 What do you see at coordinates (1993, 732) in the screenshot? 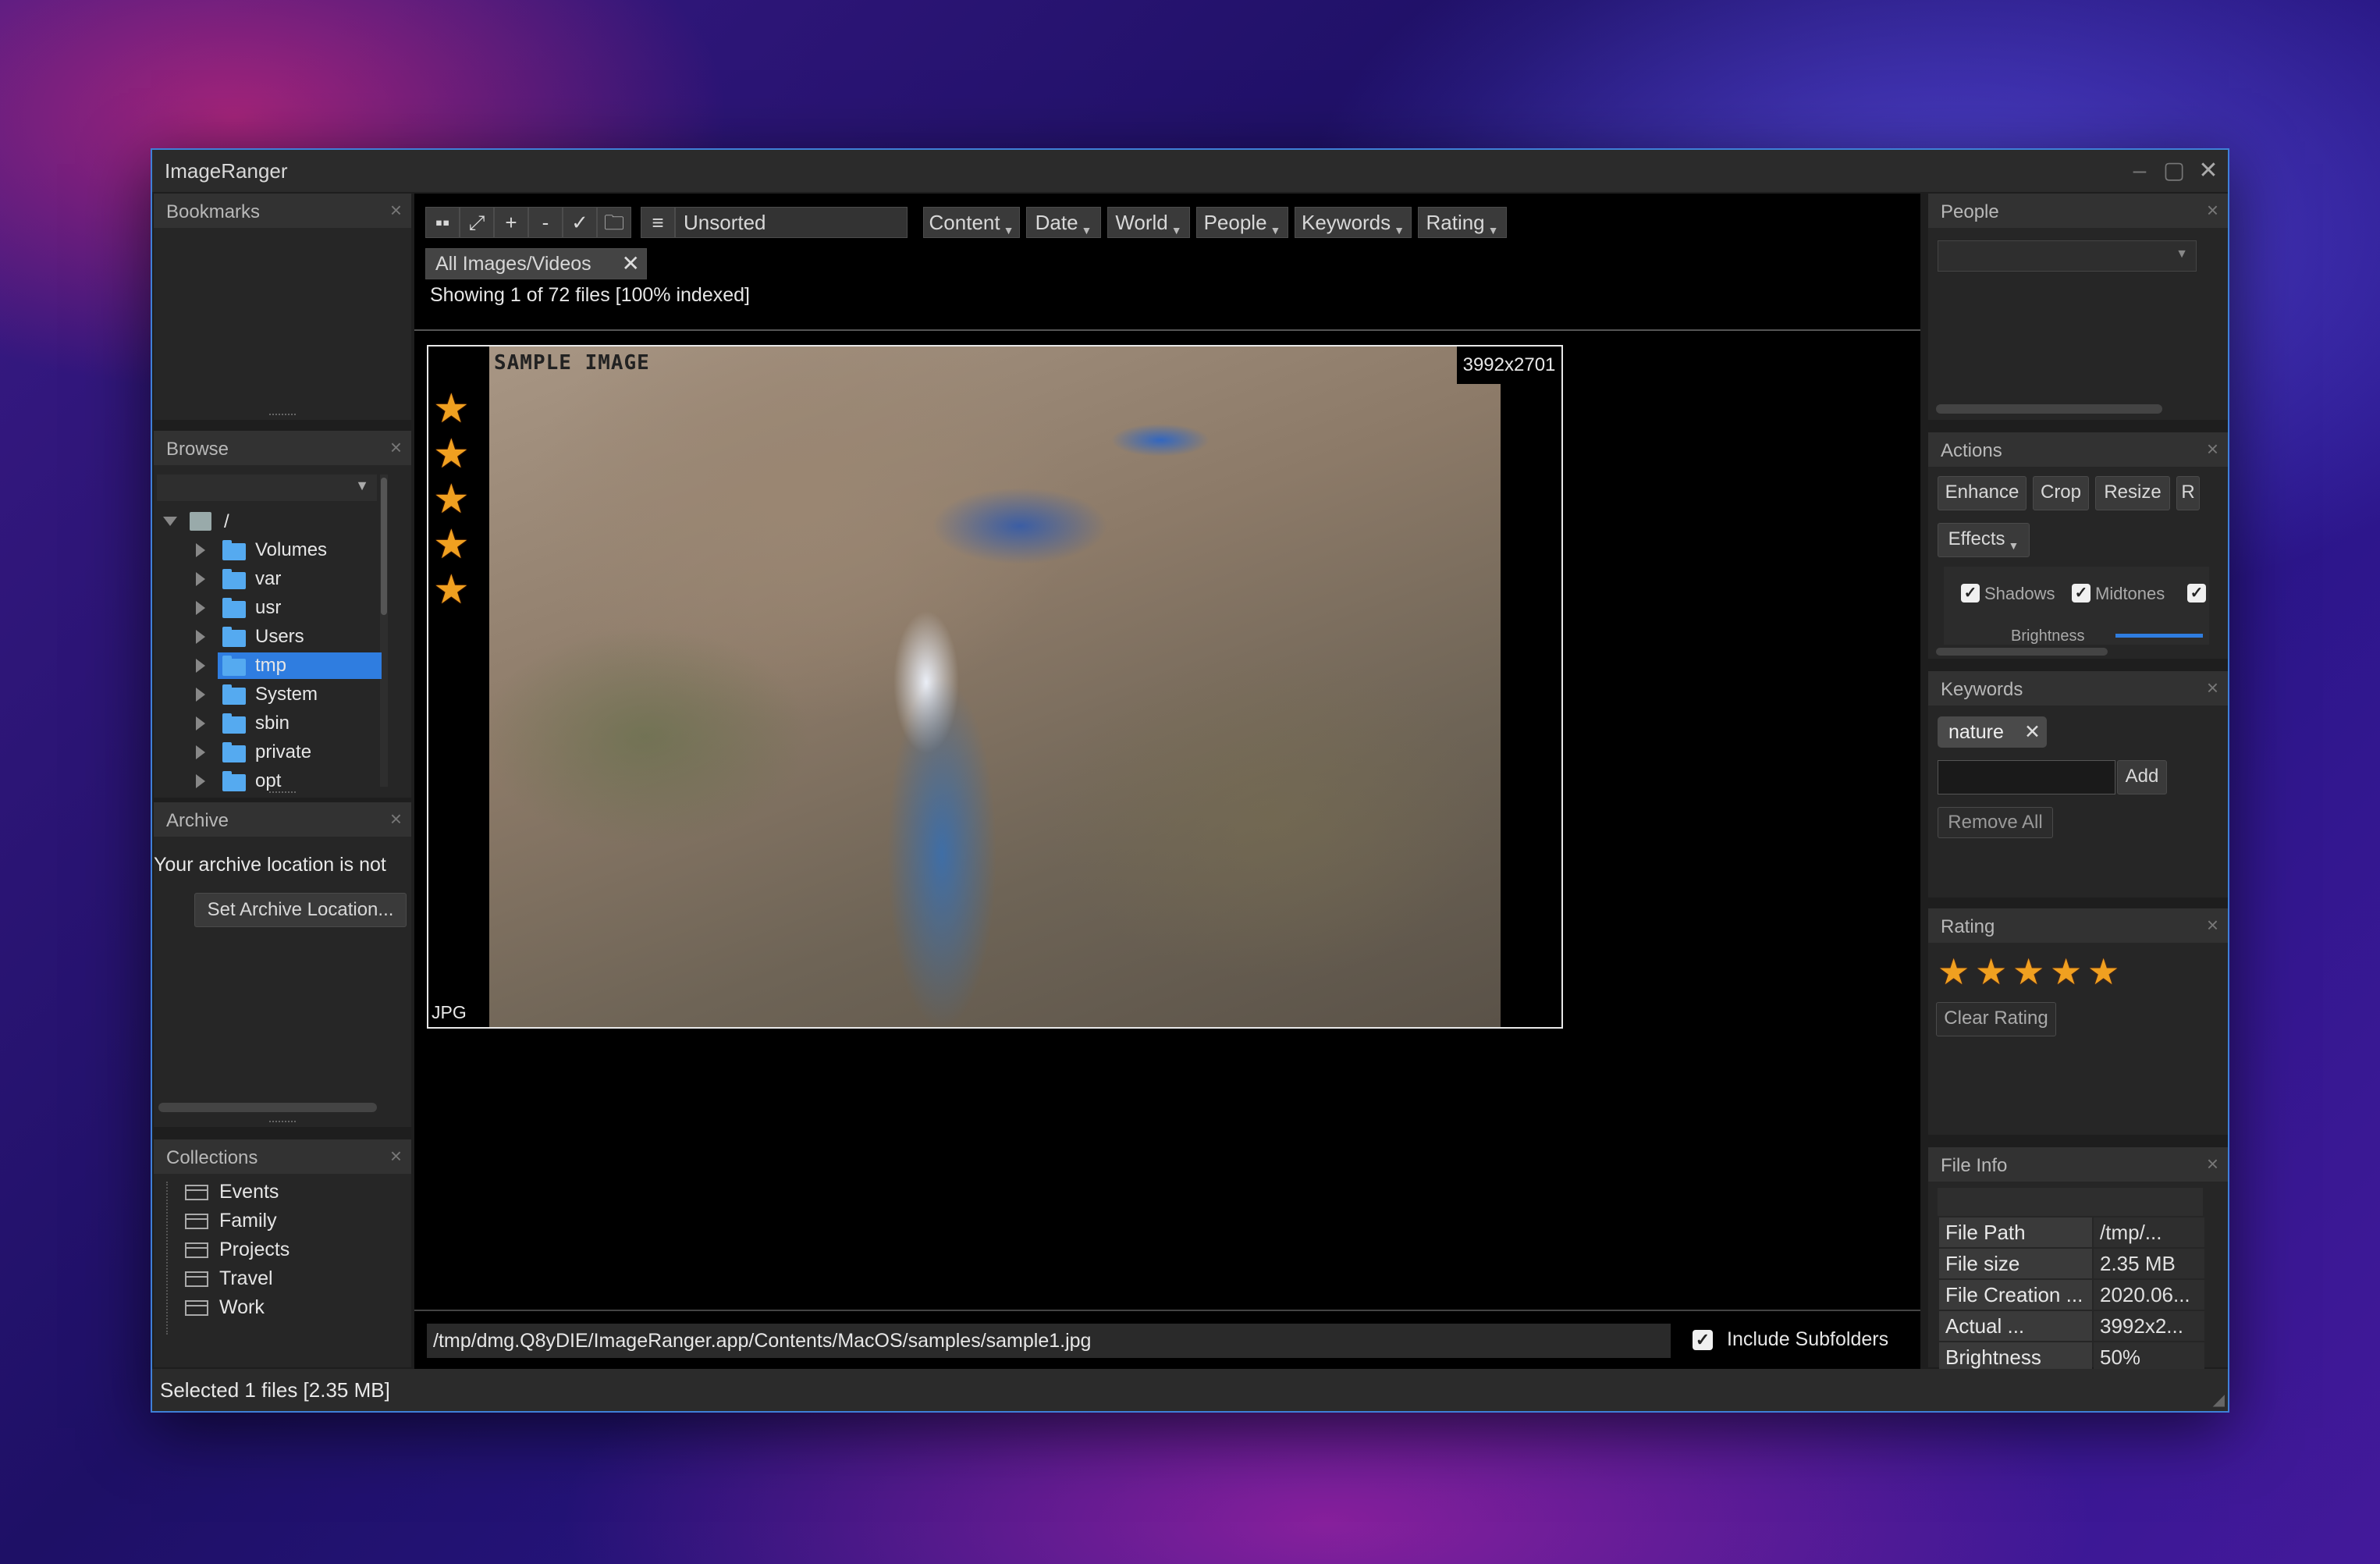
I see `keyword-tag: nature ✕` at bounding box center [1993, 732].